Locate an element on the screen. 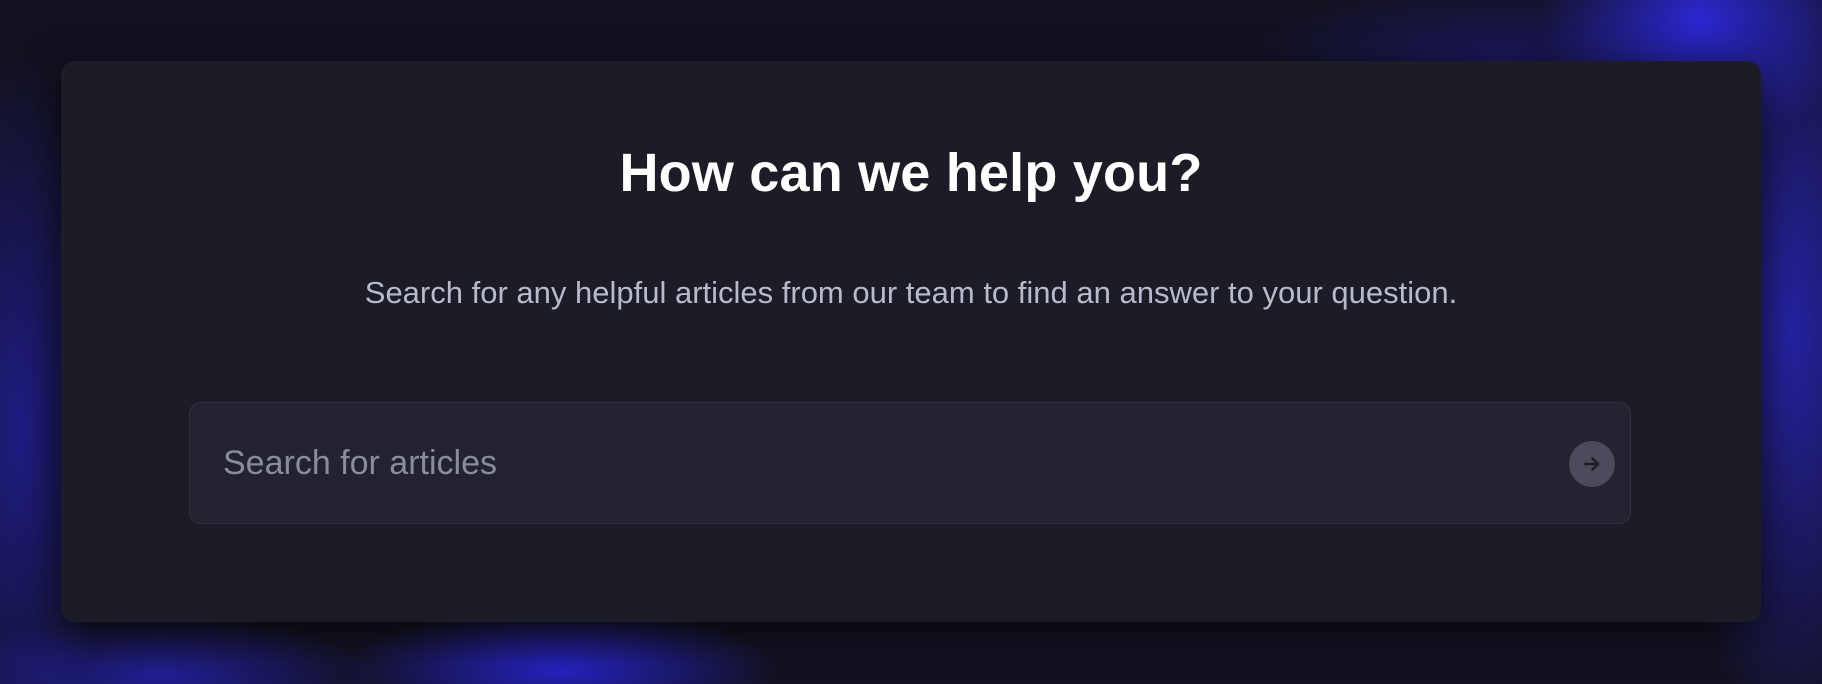 The height and width of the screenshot is (684, 1822). search-bar is located at coordinates (910, 463).